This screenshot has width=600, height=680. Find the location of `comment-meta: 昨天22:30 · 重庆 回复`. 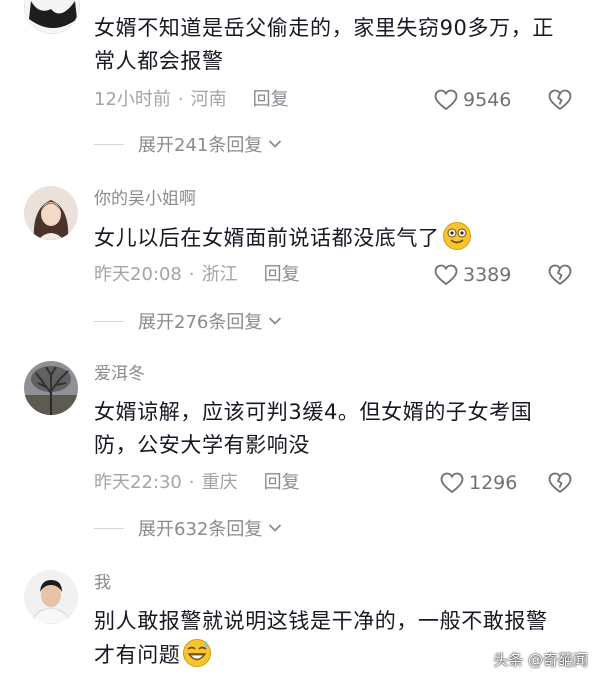

comment-meta: 昨天22:30 · 重庆 回复 is located at coordinates (197, 482).